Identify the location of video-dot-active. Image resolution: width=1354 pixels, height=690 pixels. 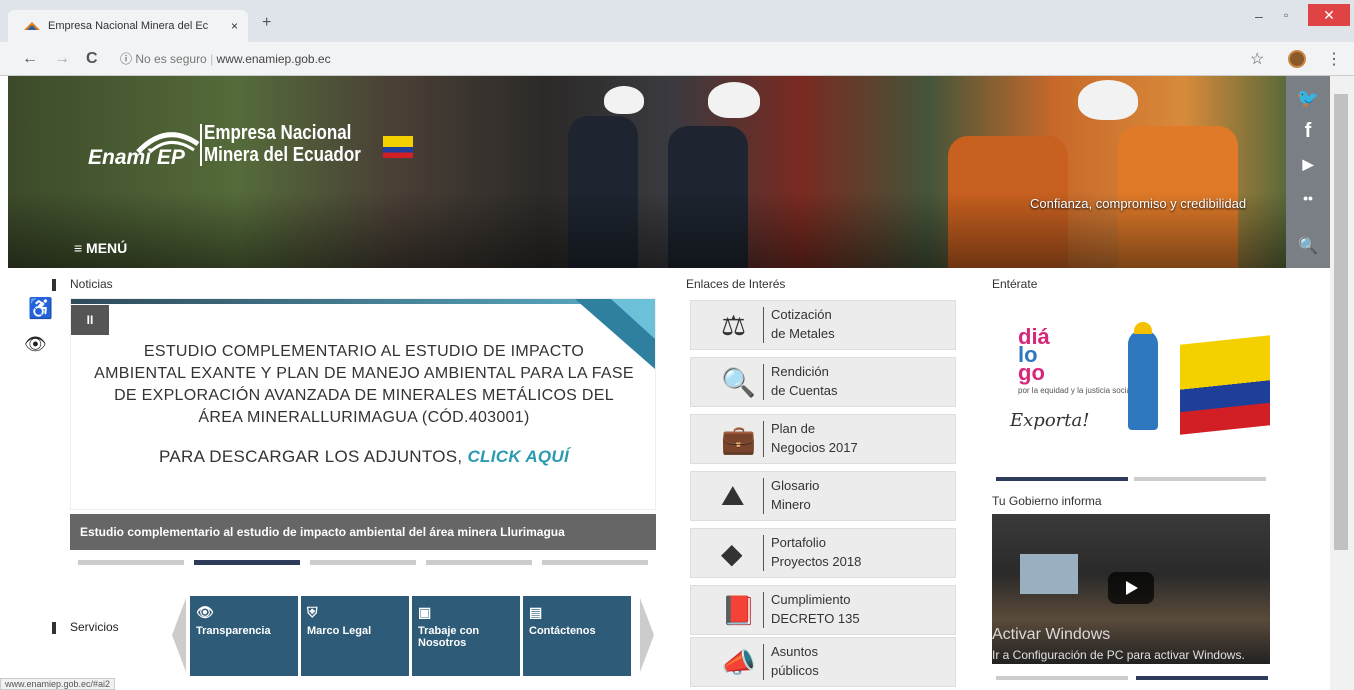
(1202, 678).